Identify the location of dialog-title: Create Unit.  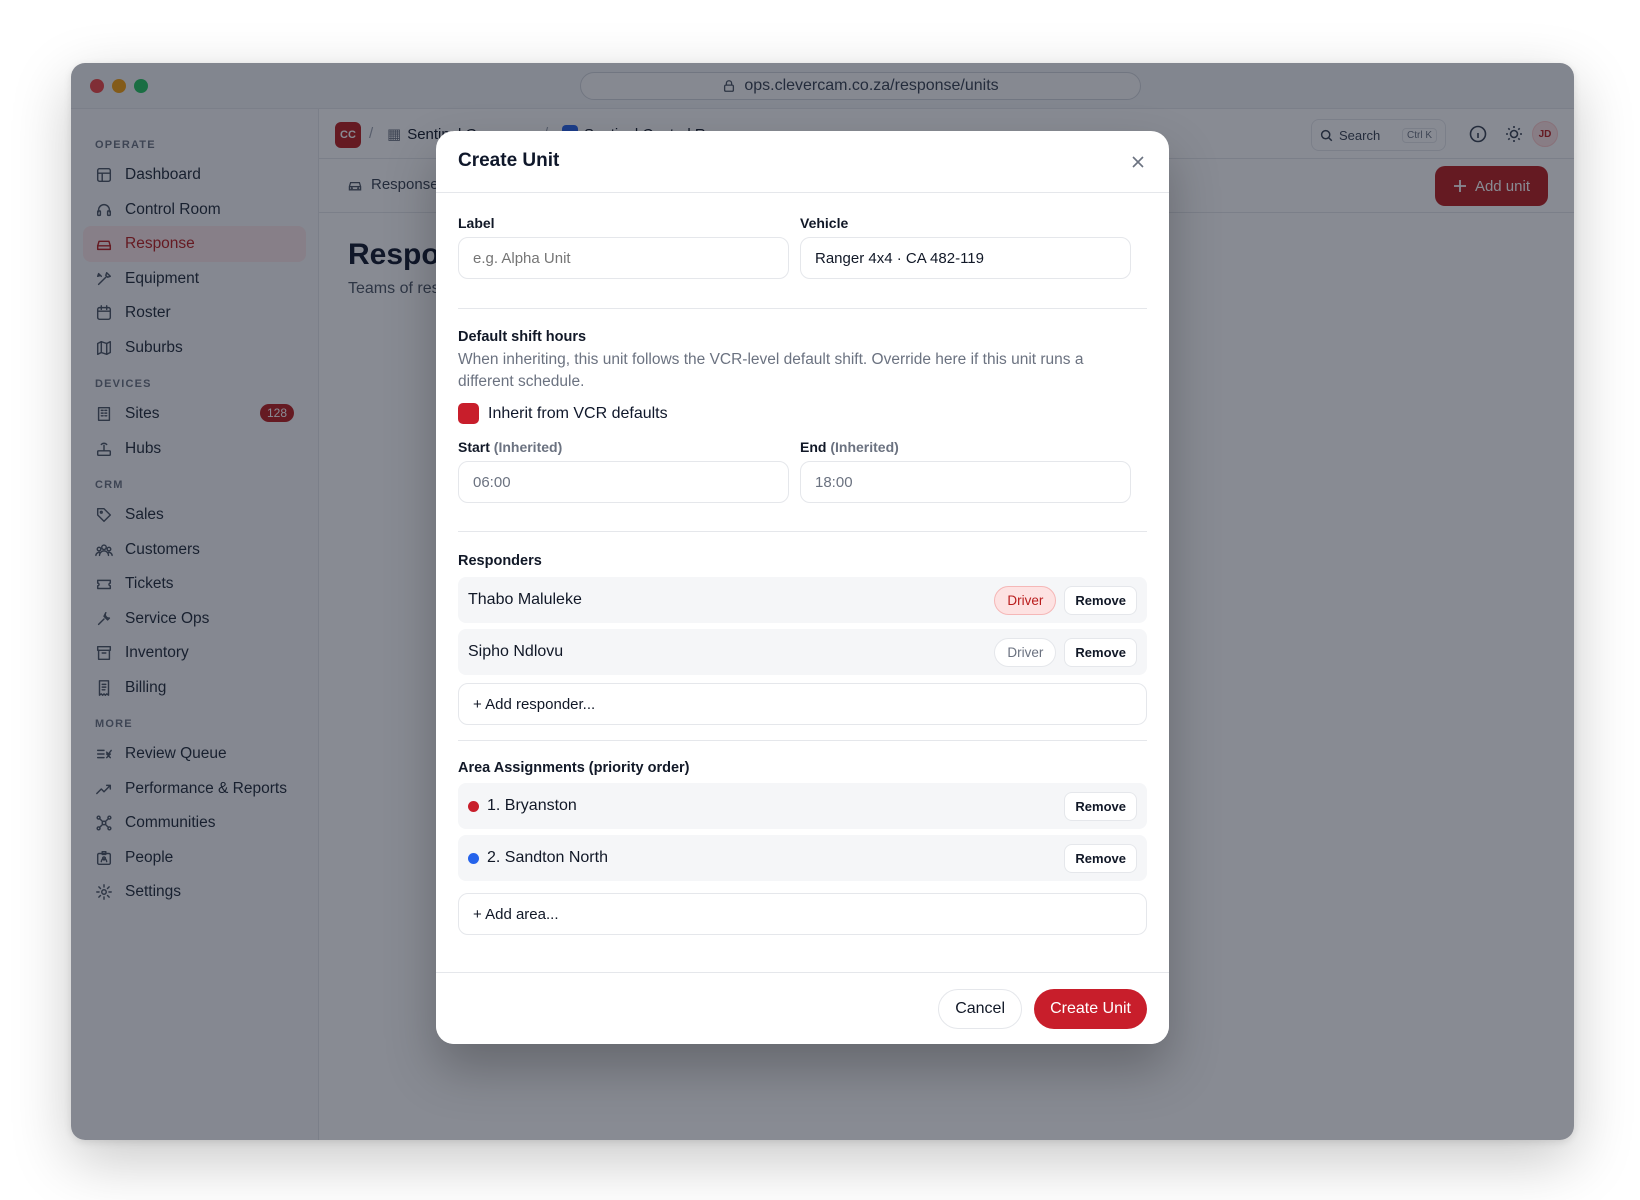
(509, 160).